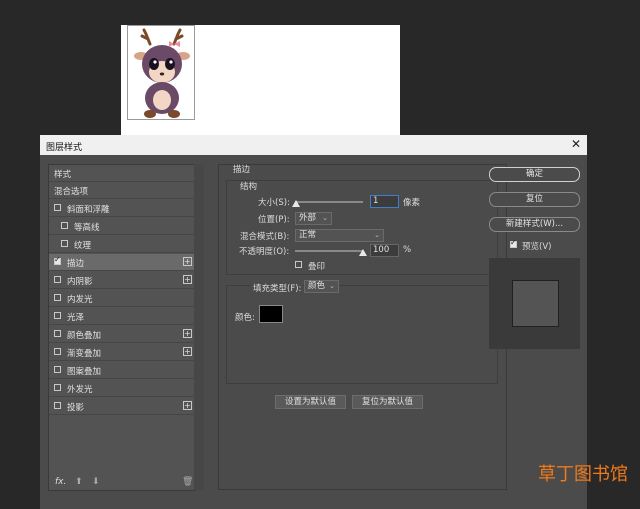  I want to click on list-item-texture: 纹理, so click(122, 244).